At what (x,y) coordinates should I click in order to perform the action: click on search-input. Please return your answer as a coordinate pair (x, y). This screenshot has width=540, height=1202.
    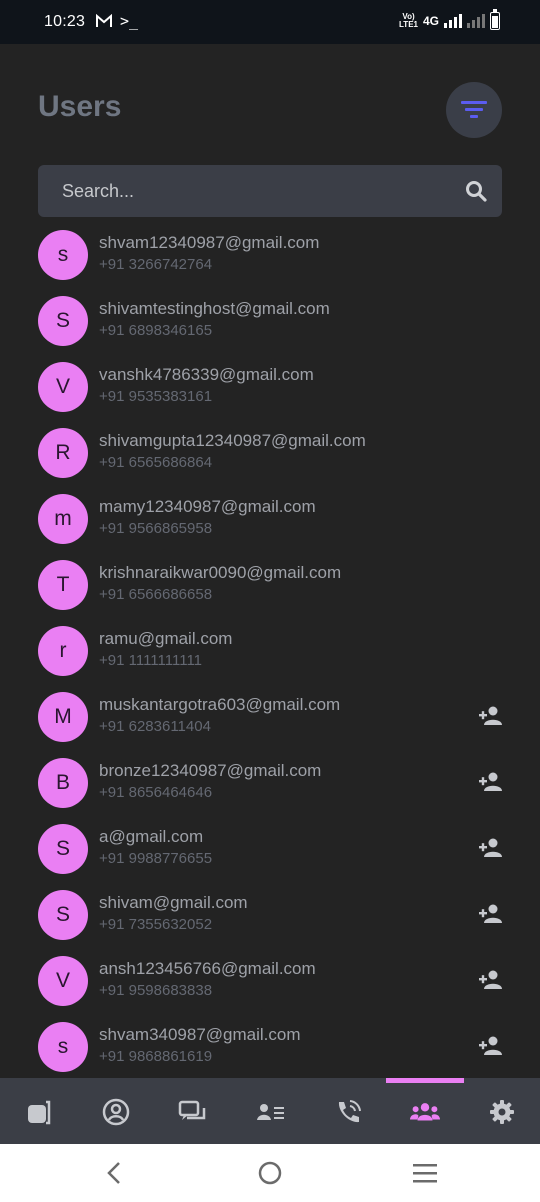
    Looking at the image, I should click on (270, 191).